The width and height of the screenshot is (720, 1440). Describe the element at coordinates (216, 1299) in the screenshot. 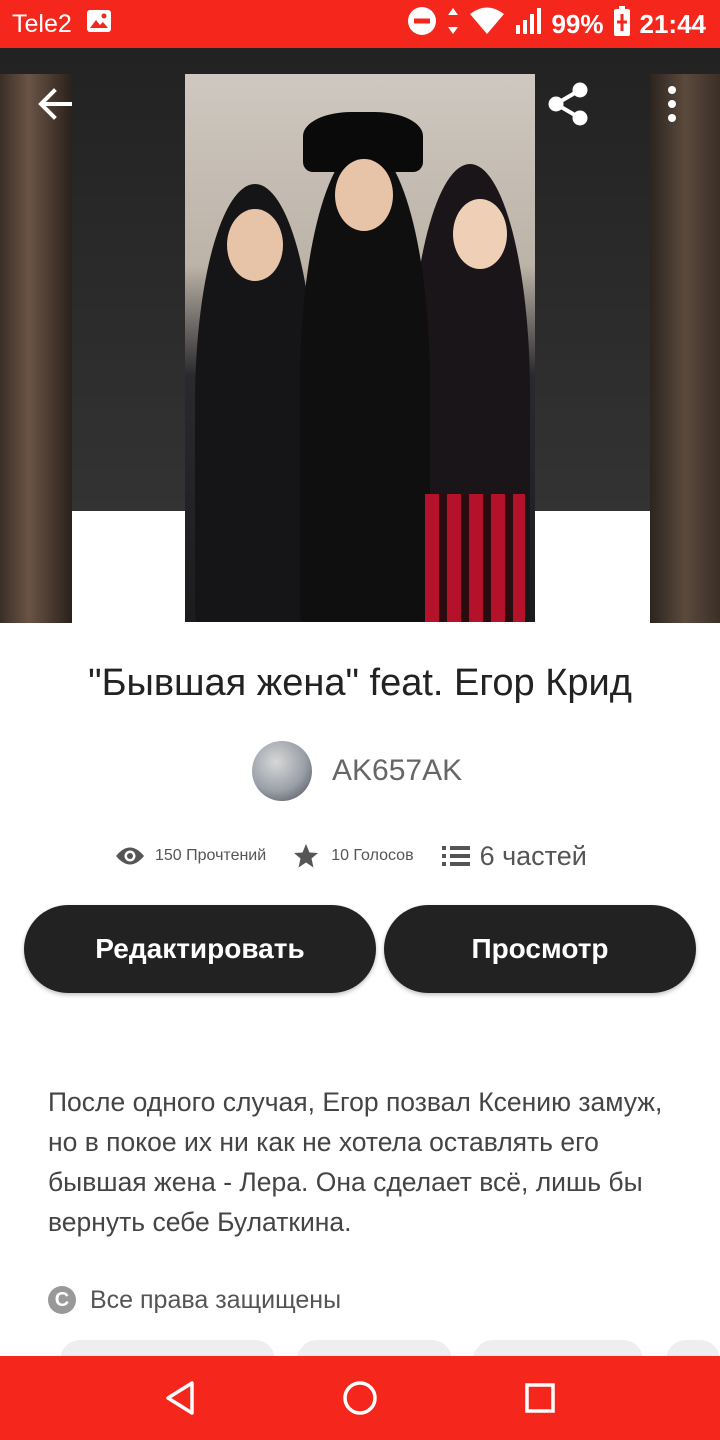

I see `copyright-label: Все права защищены` at that location.